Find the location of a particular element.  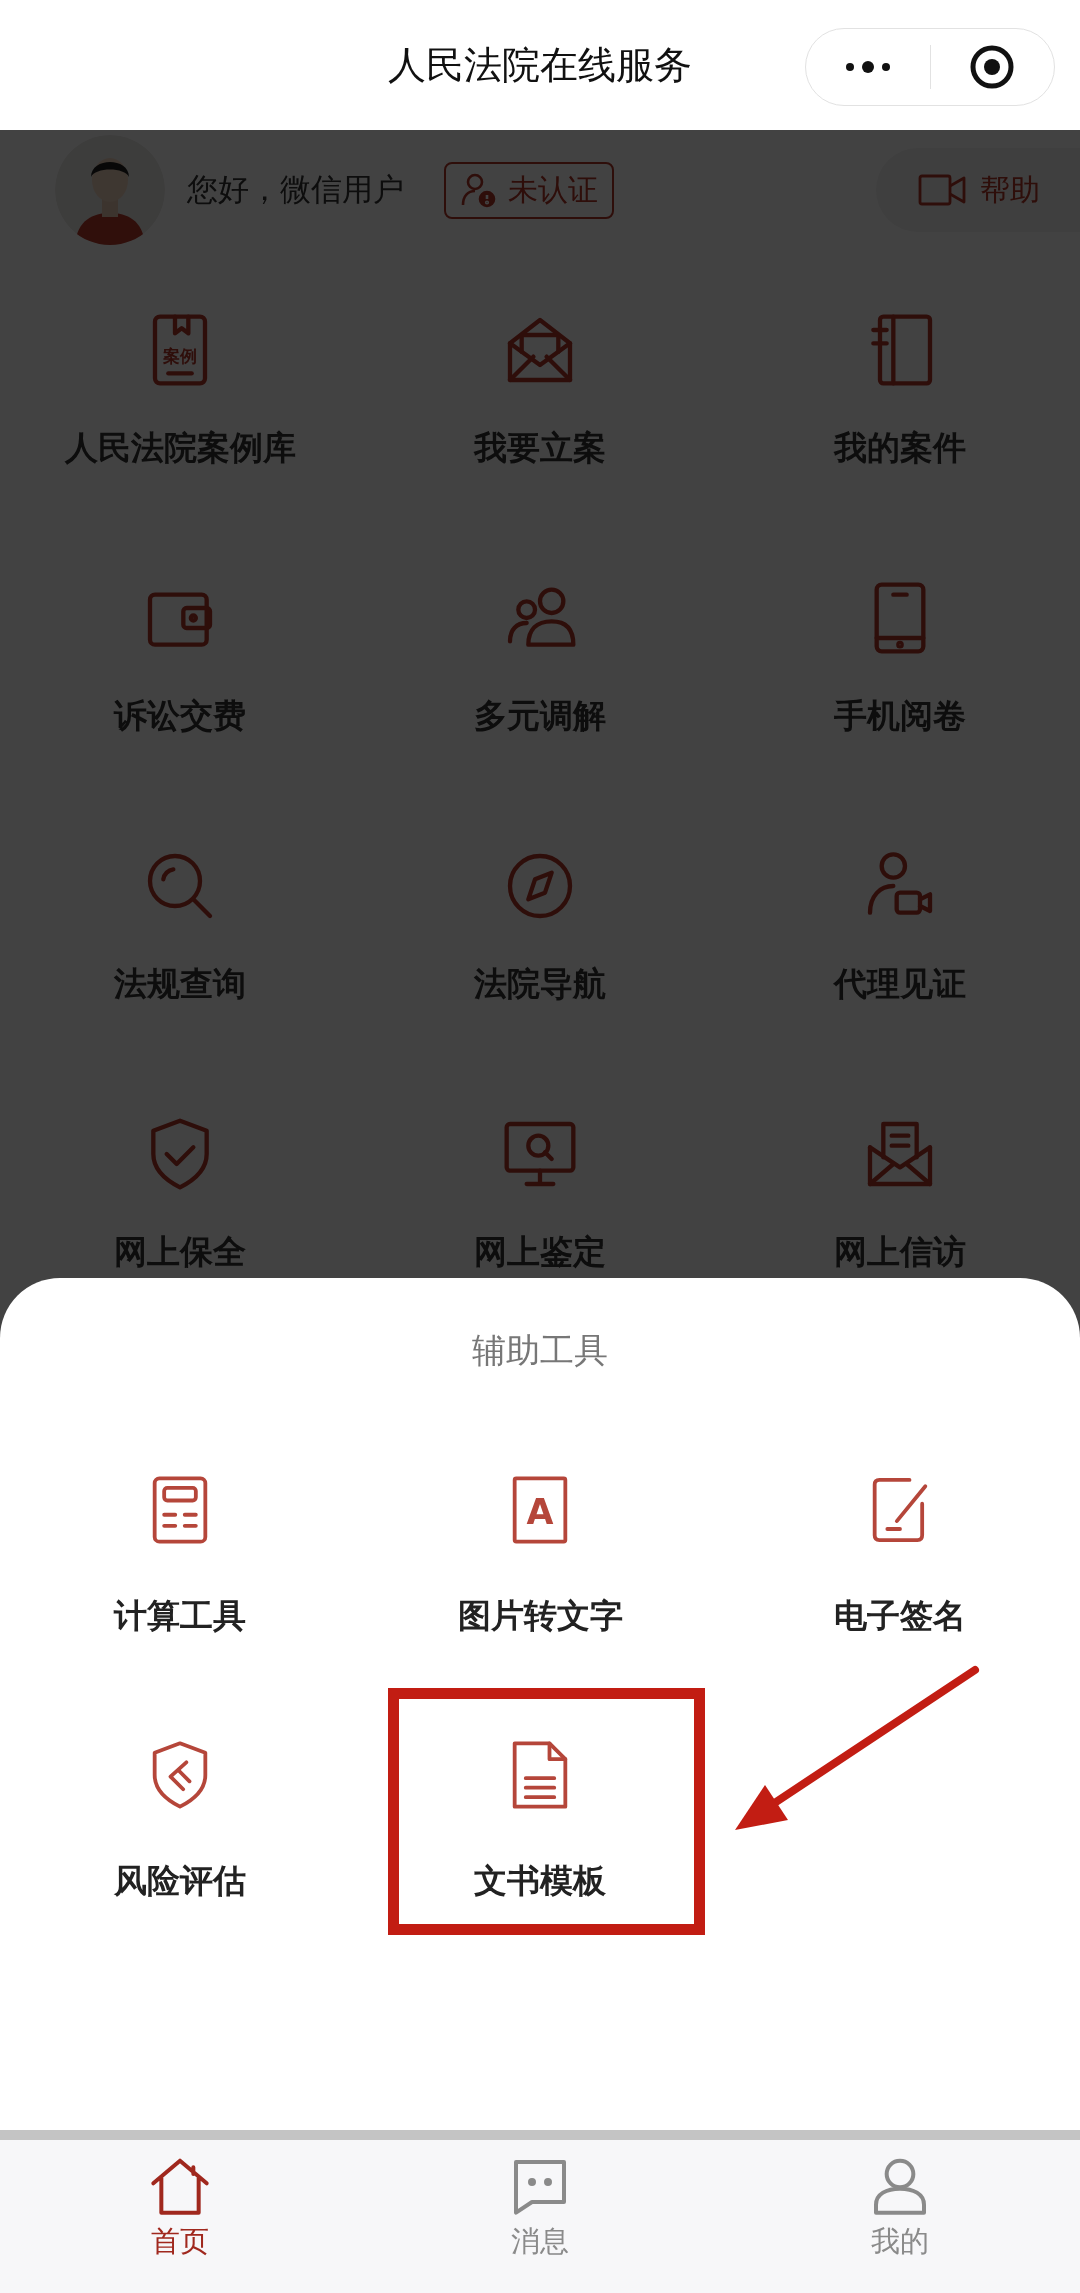

icon-label: 案例 is located at coordinates (180, 356).